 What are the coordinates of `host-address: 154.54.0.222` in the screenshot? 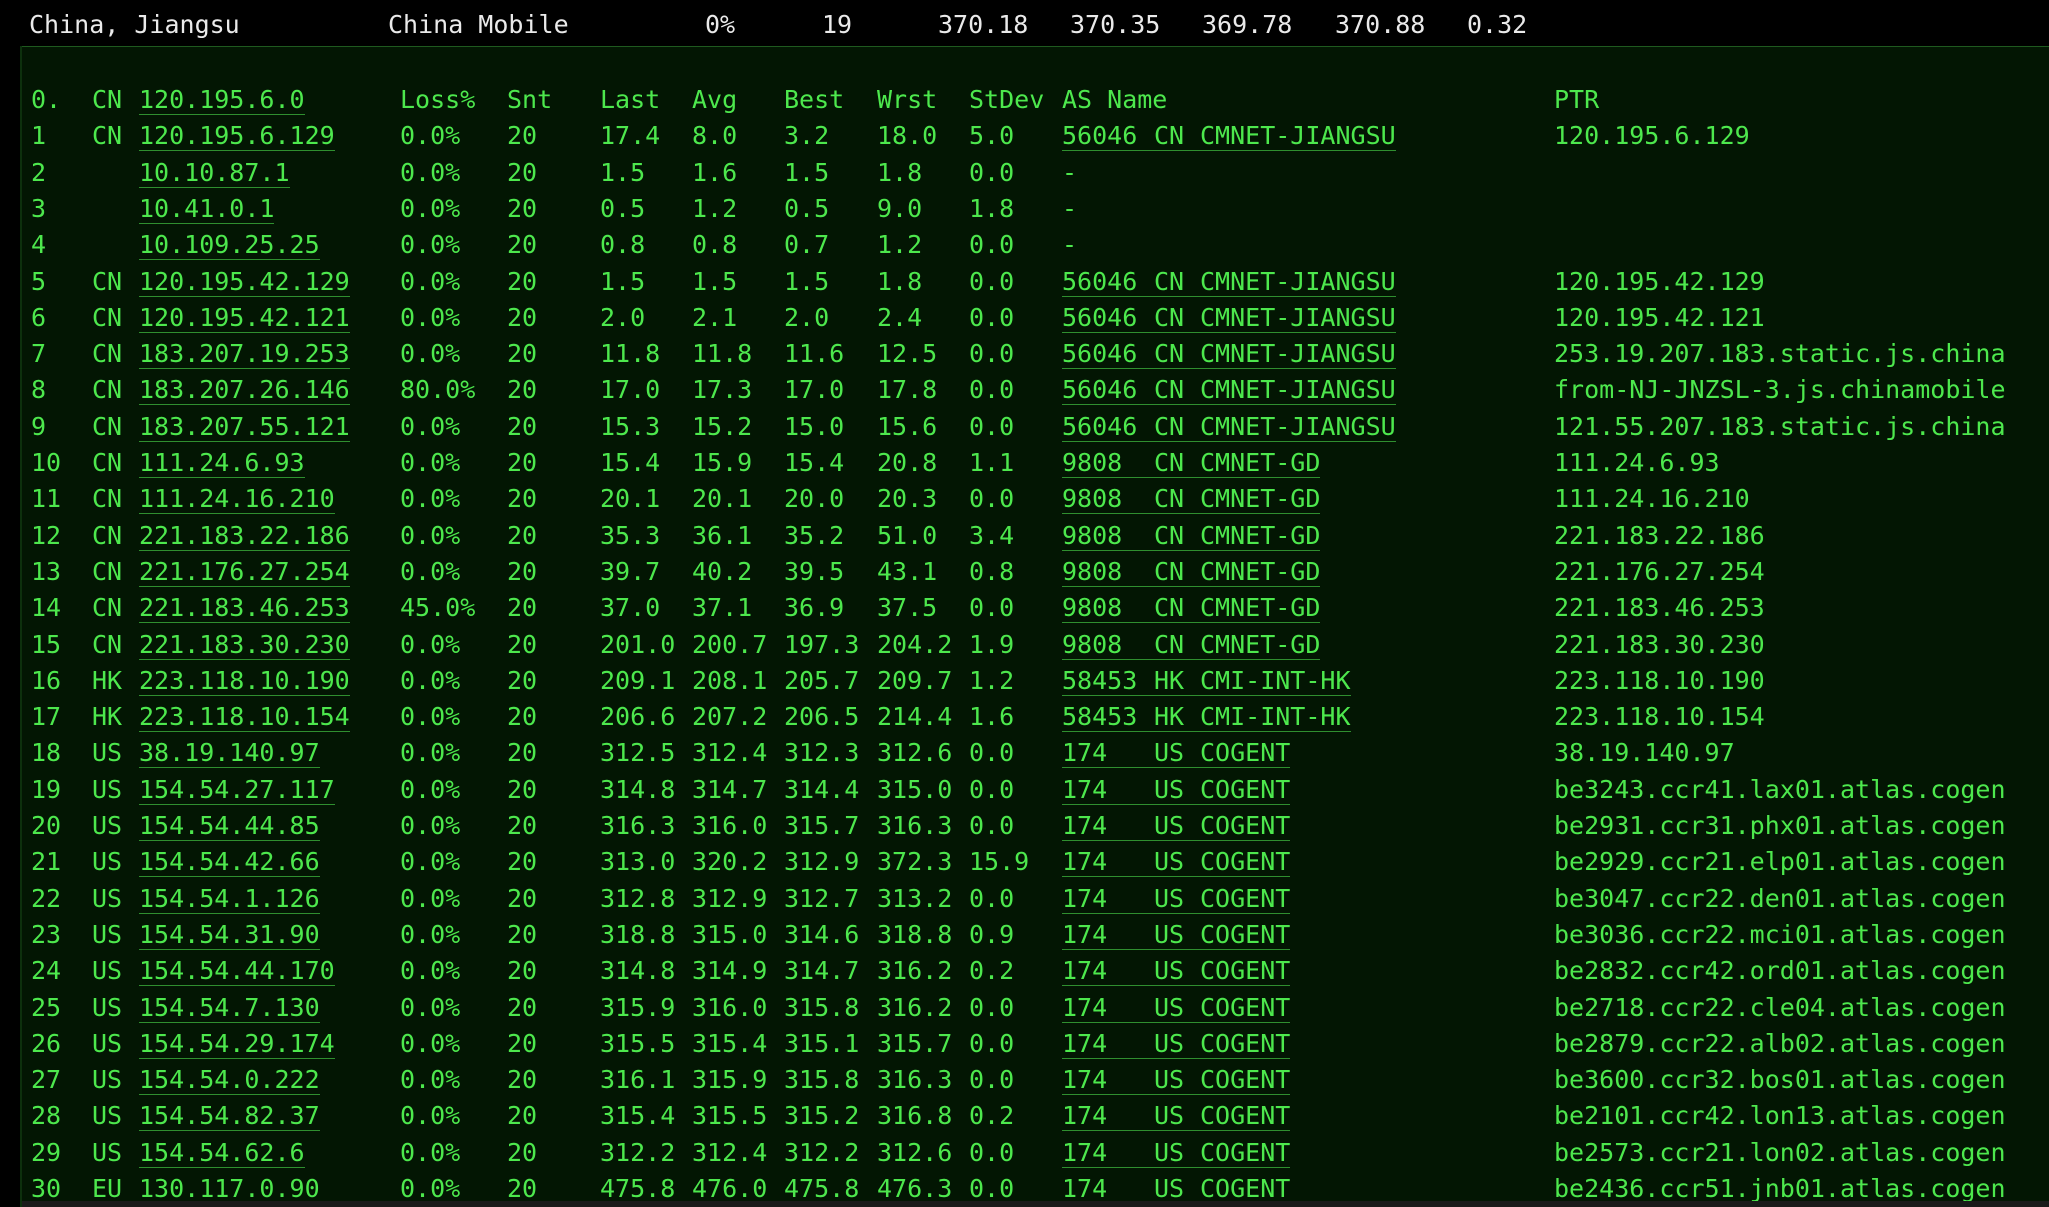 It's located at (229, 1081).